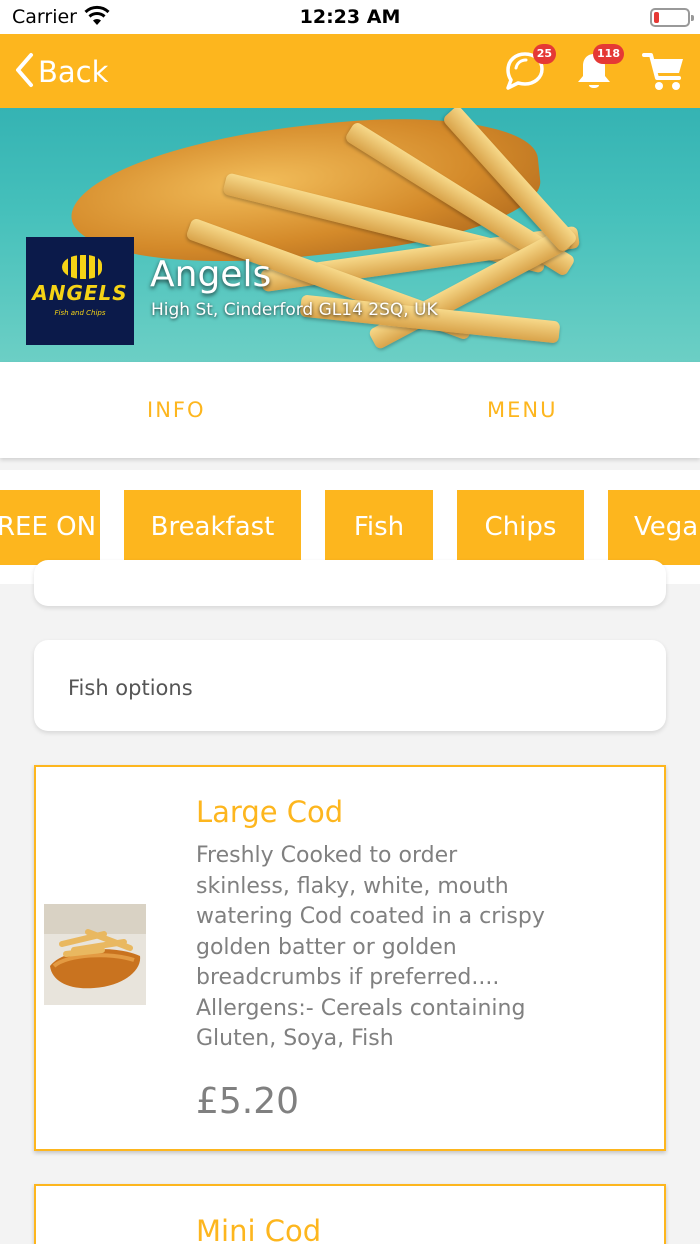 The image size is (700, 1244). What do you see at coordinates (672, 17) in the screenshot?
I see `battery-icon` at bounding box center [672, 17].